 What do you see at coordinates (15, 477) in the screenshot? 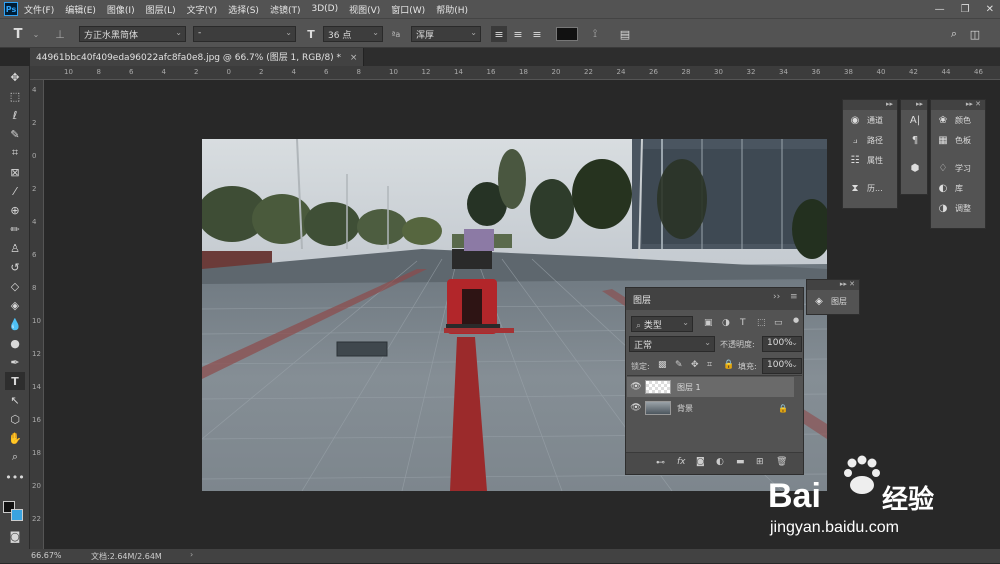
I see `more-tools-icon: •••` at bounding box center [15, 477].